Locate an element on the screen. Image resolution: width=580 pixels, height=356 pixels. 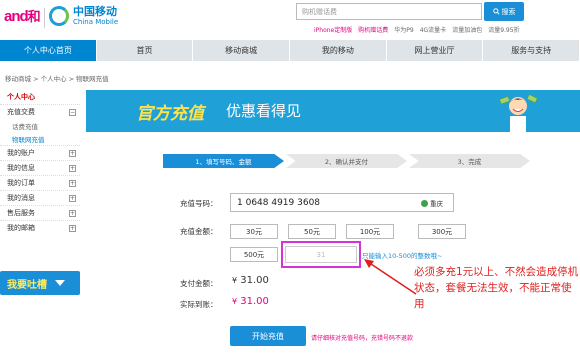
nav-item-mall: 移动商城 is located at coordinates (242, 50).